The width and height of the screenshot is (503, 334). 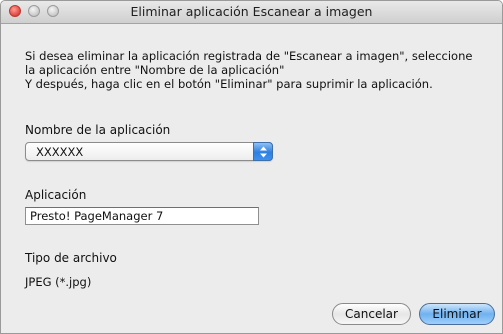 I want to click on file-type-label: Tipo de archivo, so click(x=71, y=258).